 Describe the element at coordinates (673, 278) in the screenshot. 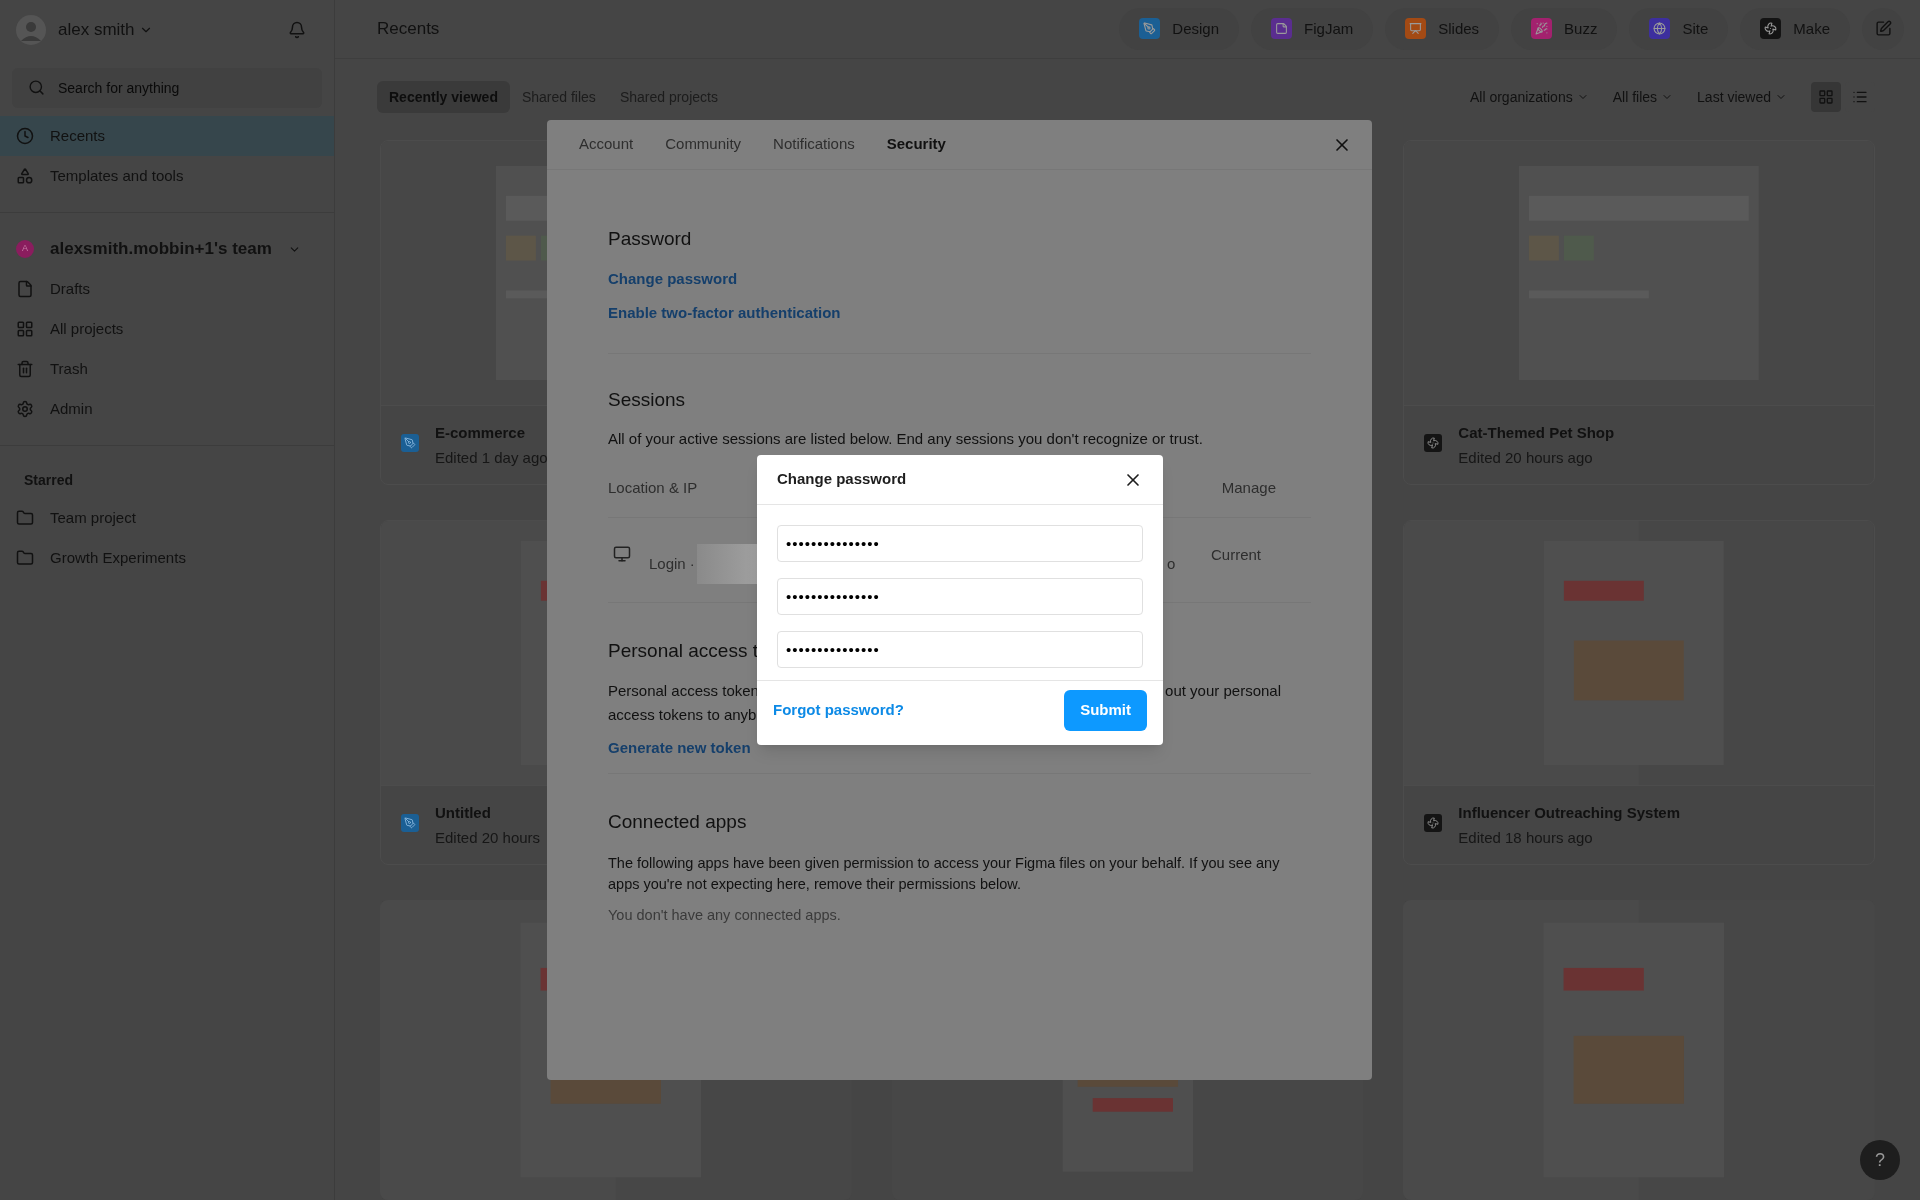

I see `settings-link: Change password` at that location.